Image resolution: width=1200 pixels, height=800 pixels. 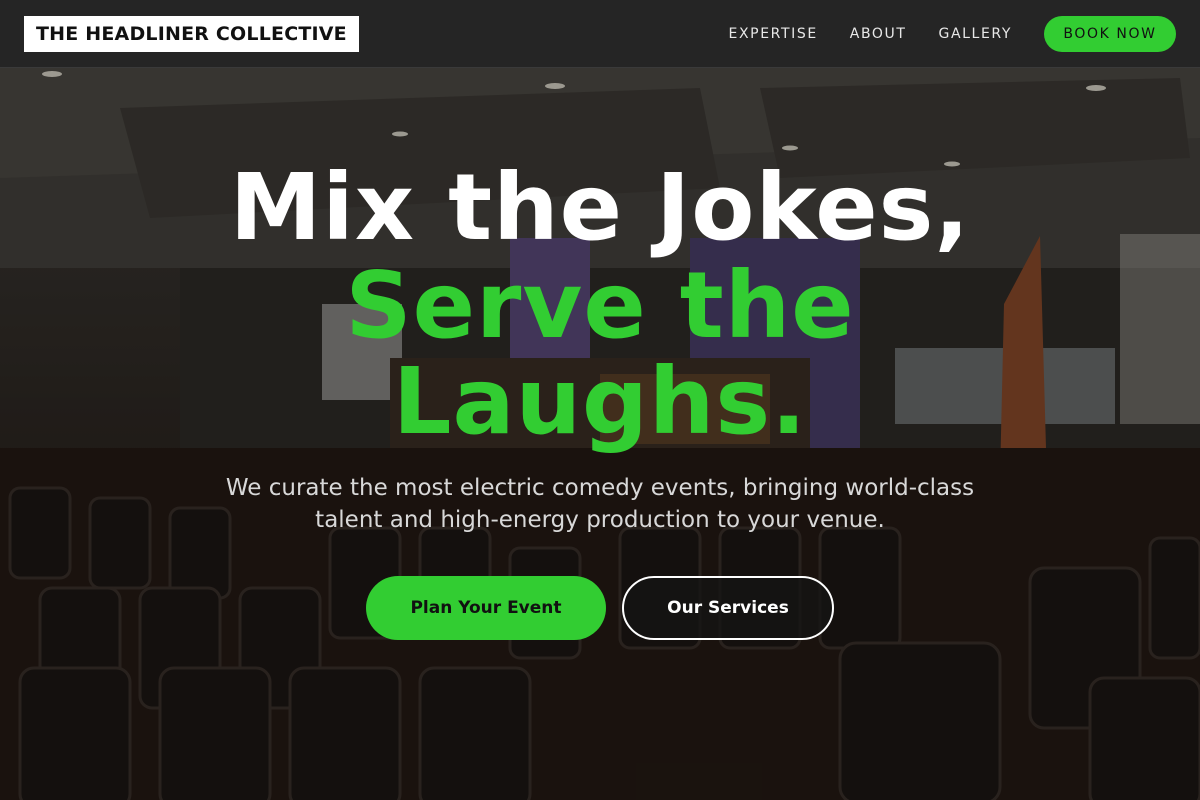 I want to click on hero-headline-line3: Laughs., so click(x=600, y=401).